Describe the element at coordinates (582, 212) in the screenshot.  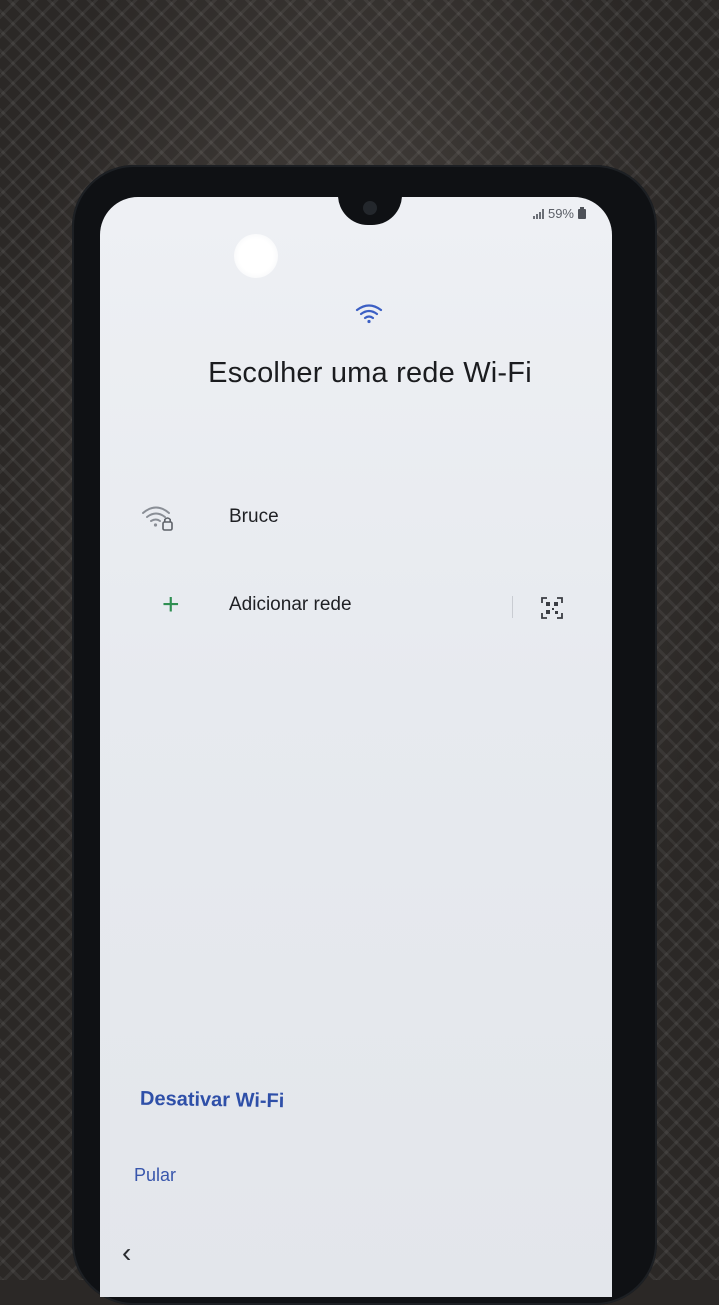
I see `battery-icon` at that location.